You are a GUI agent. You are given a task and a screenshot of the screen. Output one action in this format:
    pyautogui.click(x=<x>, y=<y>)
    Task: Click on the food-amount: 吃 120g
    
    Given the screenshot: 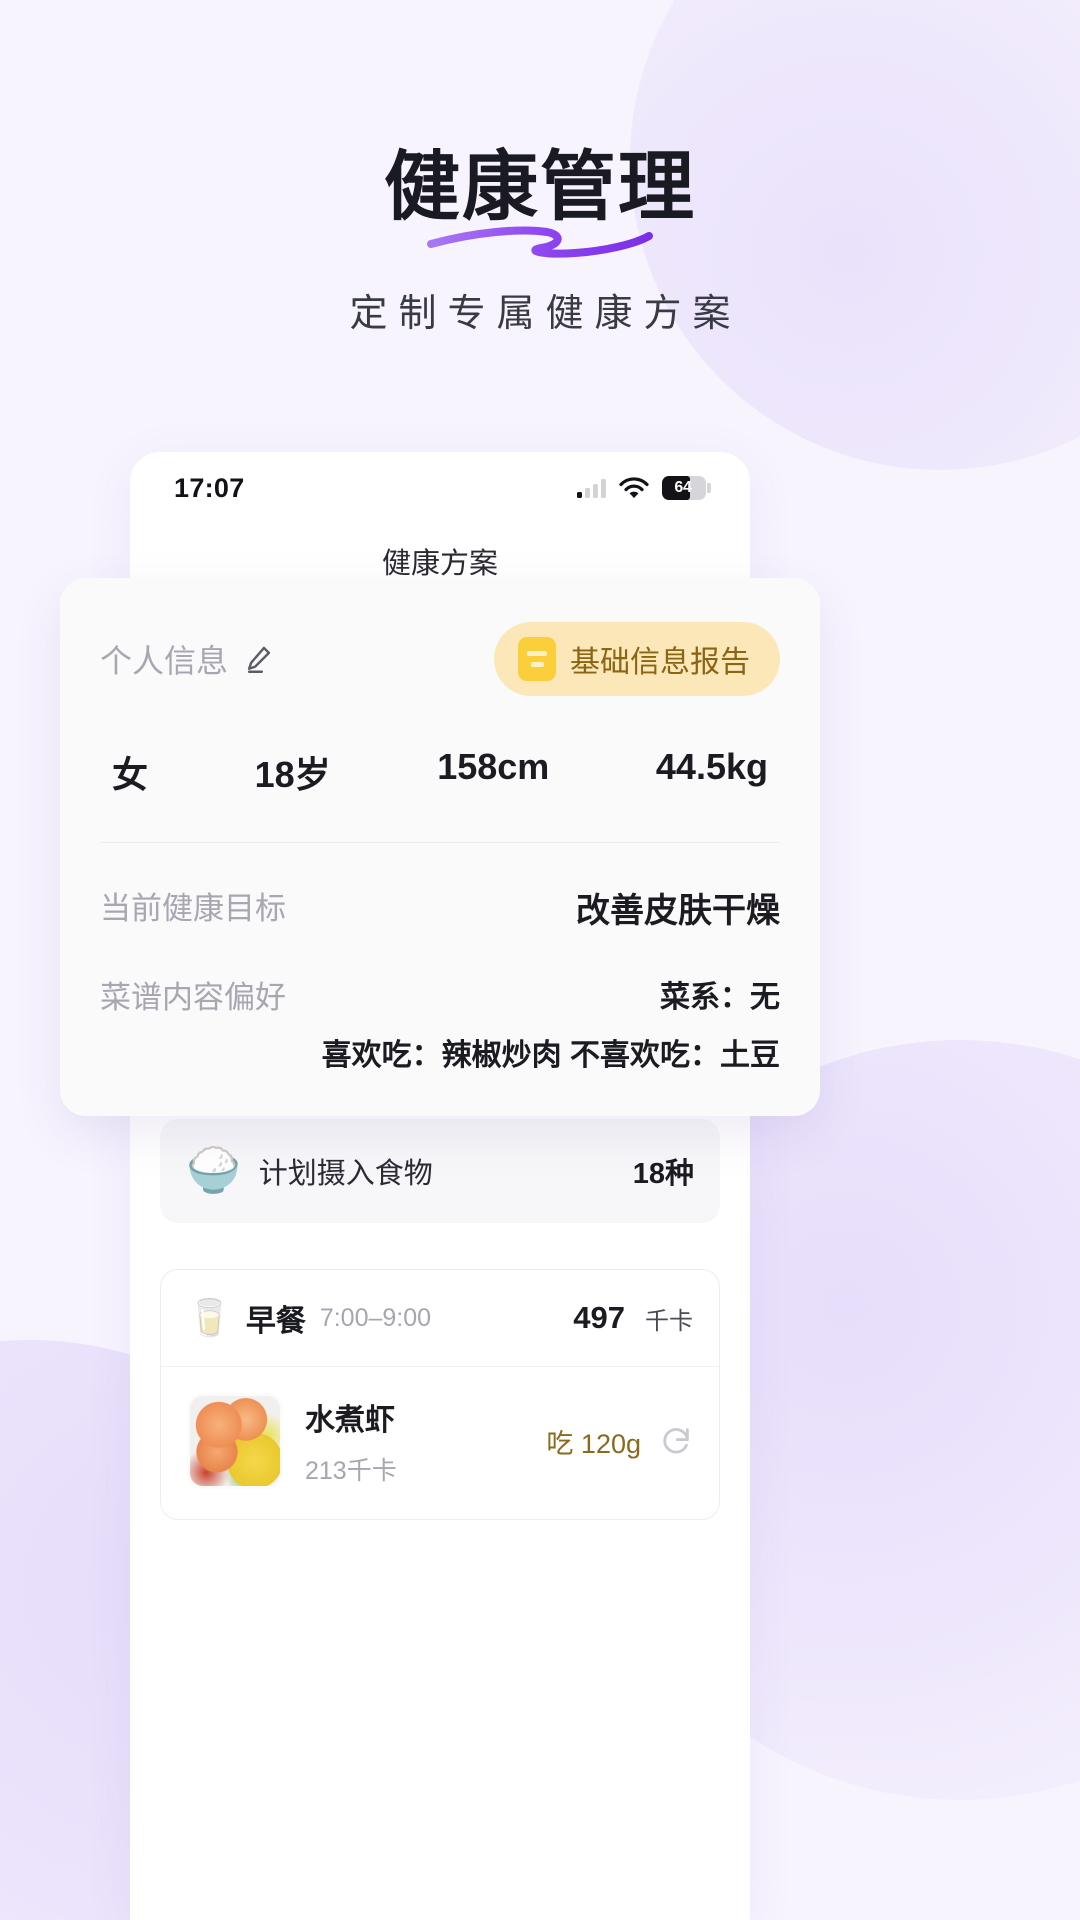 What is the action you would take?
    pyautogui.click(x=593, y=1443)
    